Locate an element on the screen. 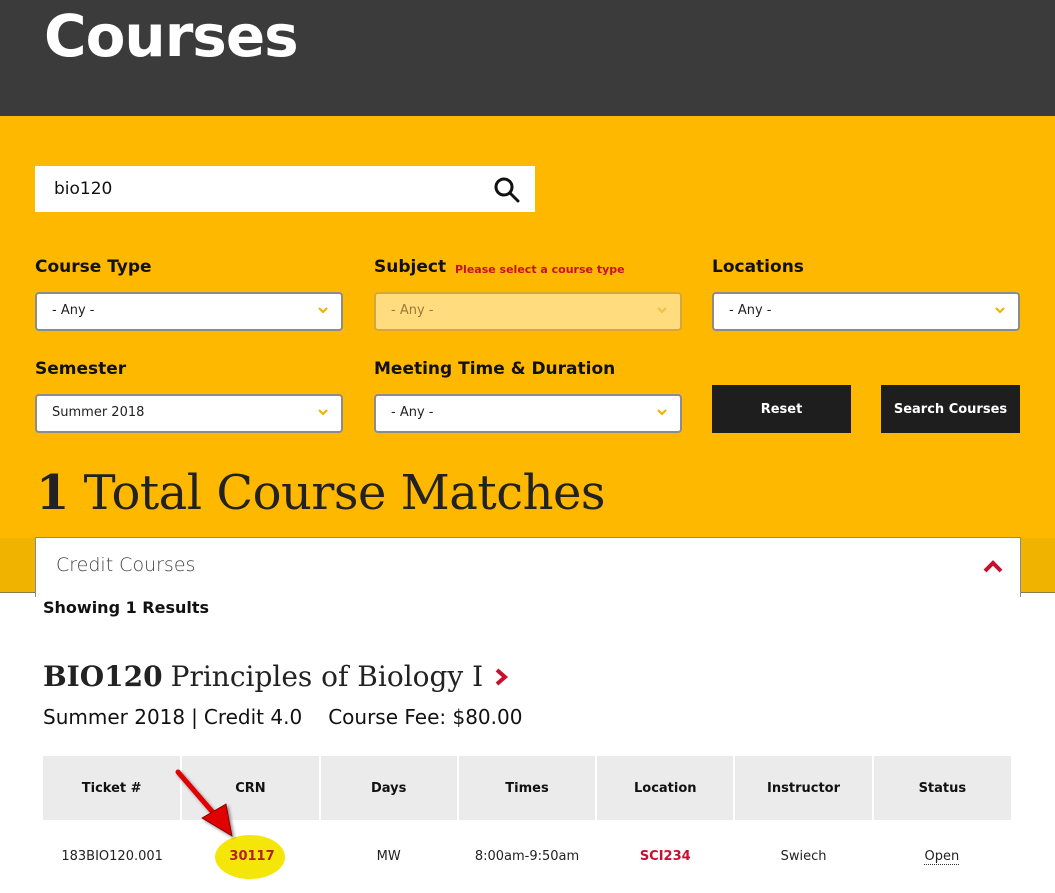  cell-status: Open is located at coordinates (942, 856).